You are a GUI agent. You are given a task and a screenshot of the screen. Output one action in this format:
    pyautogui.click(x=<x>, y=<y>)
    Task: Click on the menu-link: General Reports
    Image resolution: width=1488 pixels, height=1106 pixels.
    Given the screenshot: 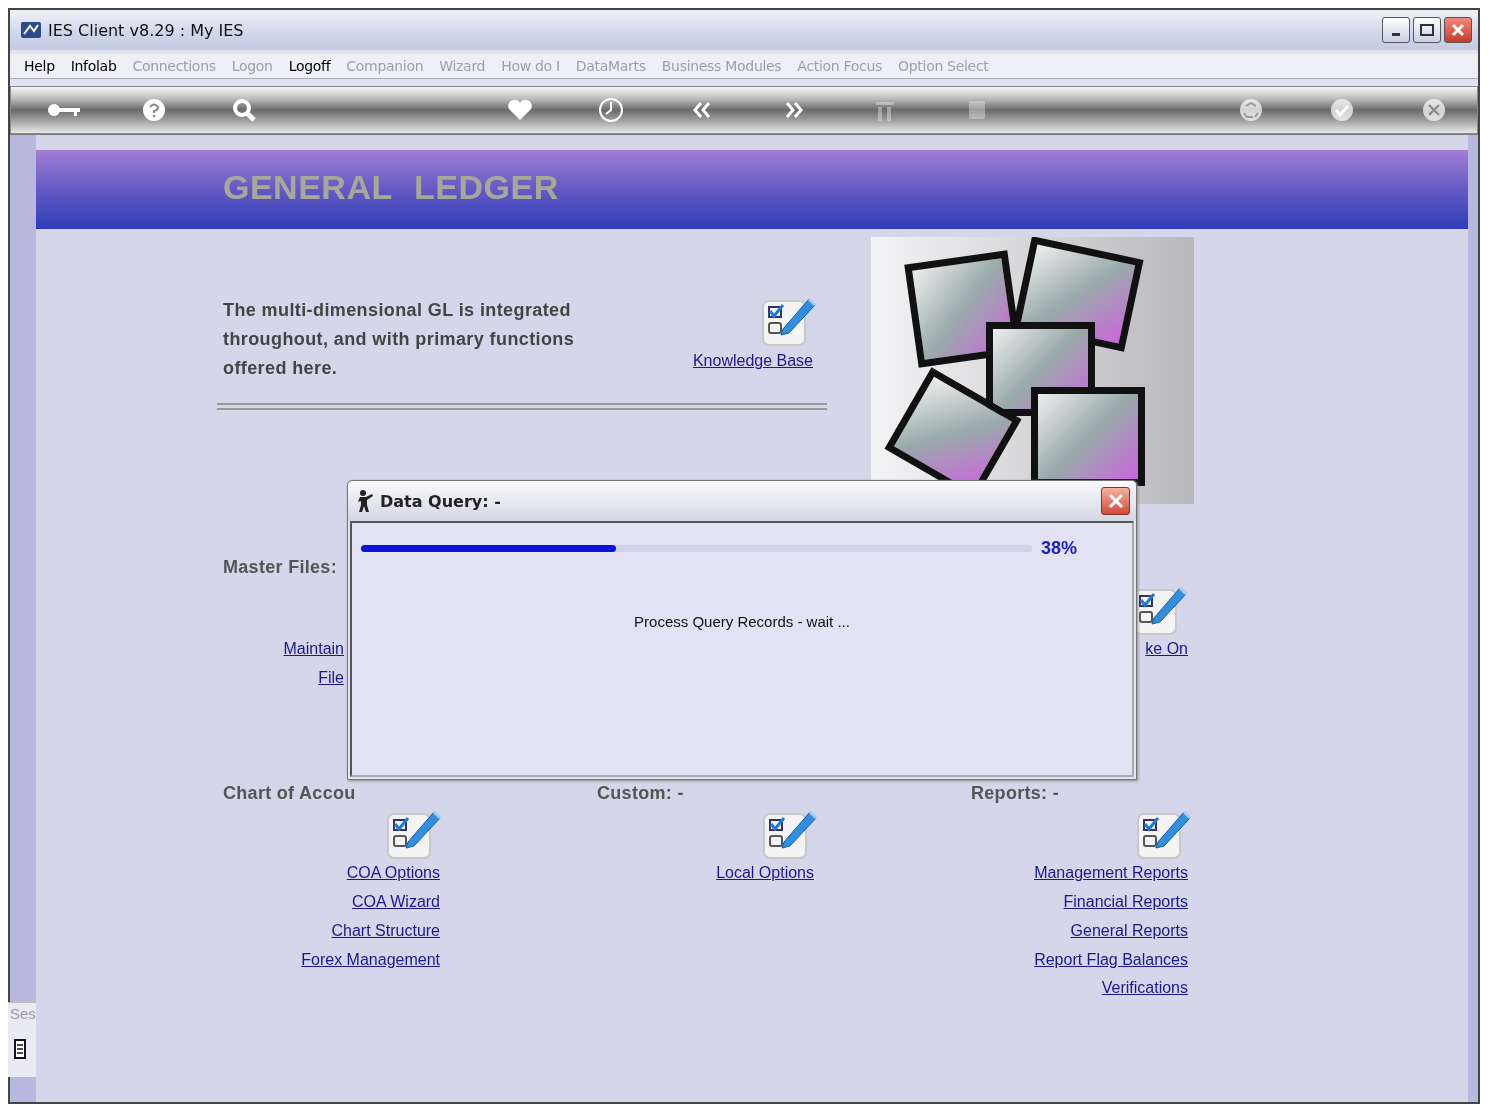 What is the action you would take?
    pyautogui.click(x=1129, y=931)
    